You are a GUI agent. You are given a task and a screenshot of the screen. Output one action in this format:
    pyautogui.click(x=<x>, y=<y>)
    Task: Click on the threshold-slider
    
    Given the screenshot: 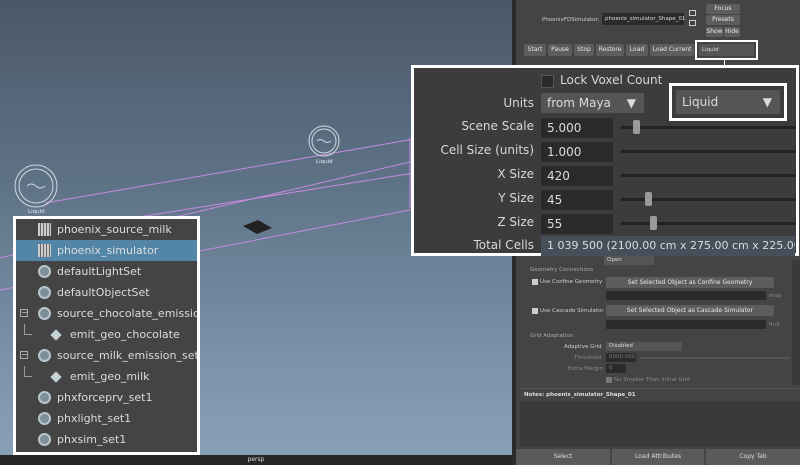 What is the action you would take?
    pyautogui.click(x=715, y=358)
    